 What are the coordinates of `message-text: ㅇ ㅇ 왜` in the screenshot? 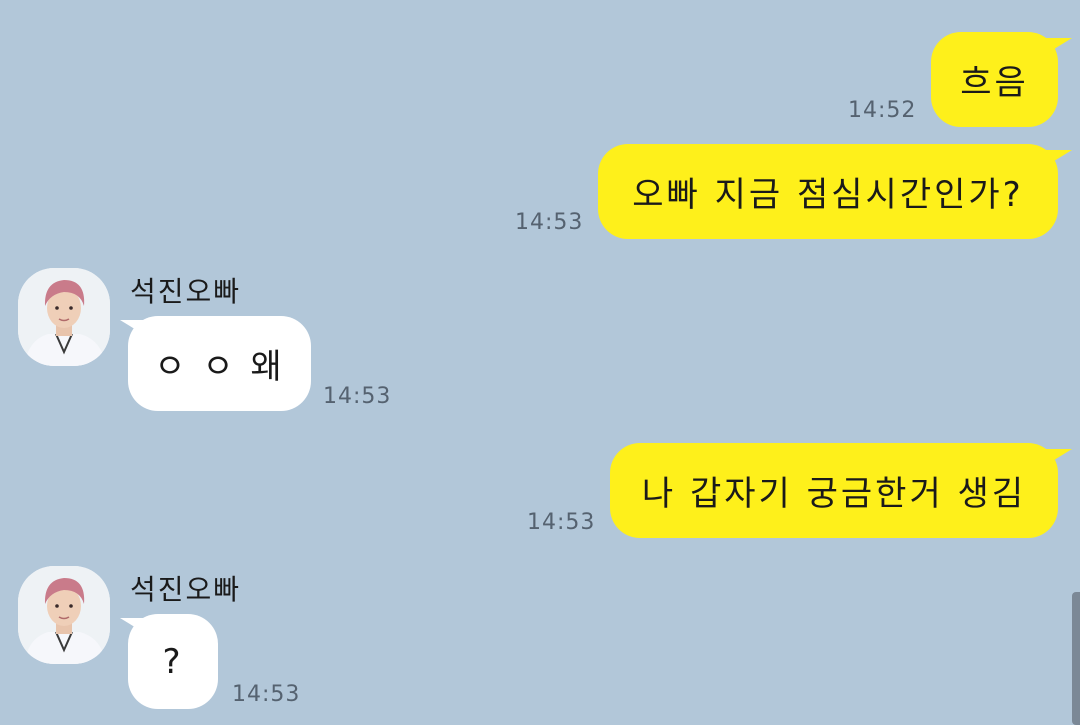 It's located at (219, 367).